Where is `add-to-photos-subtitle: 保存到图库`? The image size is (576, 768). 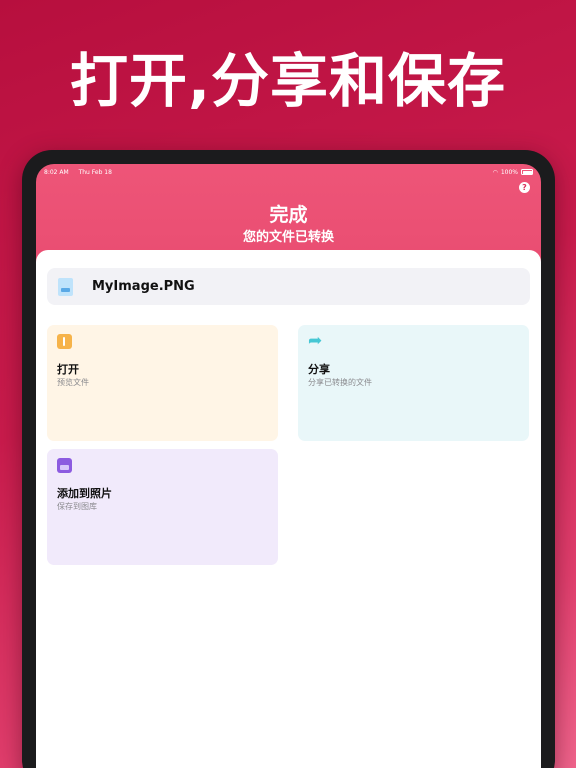 add-to-photos-subtitle: 保存到图库 is located at coordinates (77, 506).